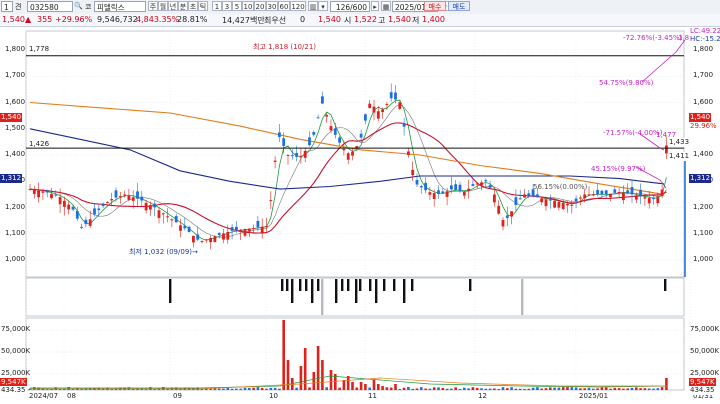  Describe the element at coordinates (705, 373) in the screenshot. I see `volume-axis-tick: 25,000K` at that location.